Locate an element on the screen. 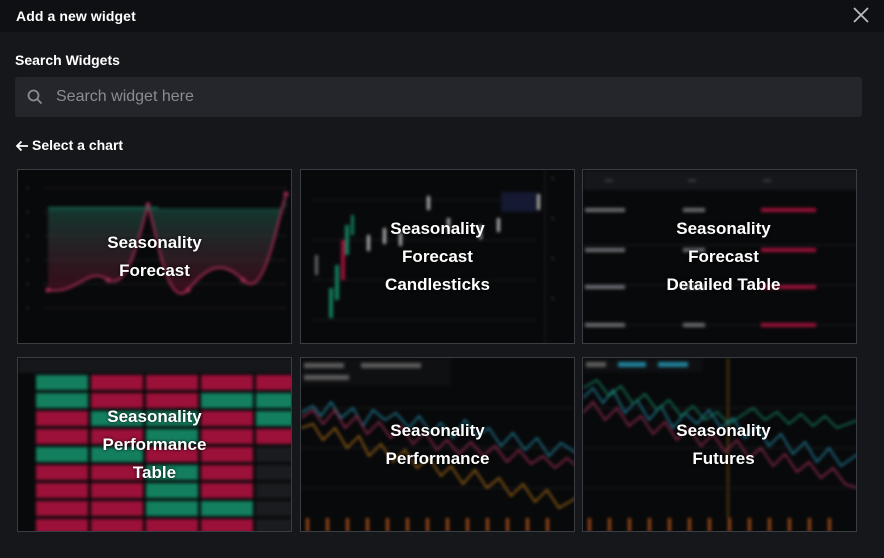 This screenshot has height=558, width=884. search-icon is located at coordinates (35, 97).